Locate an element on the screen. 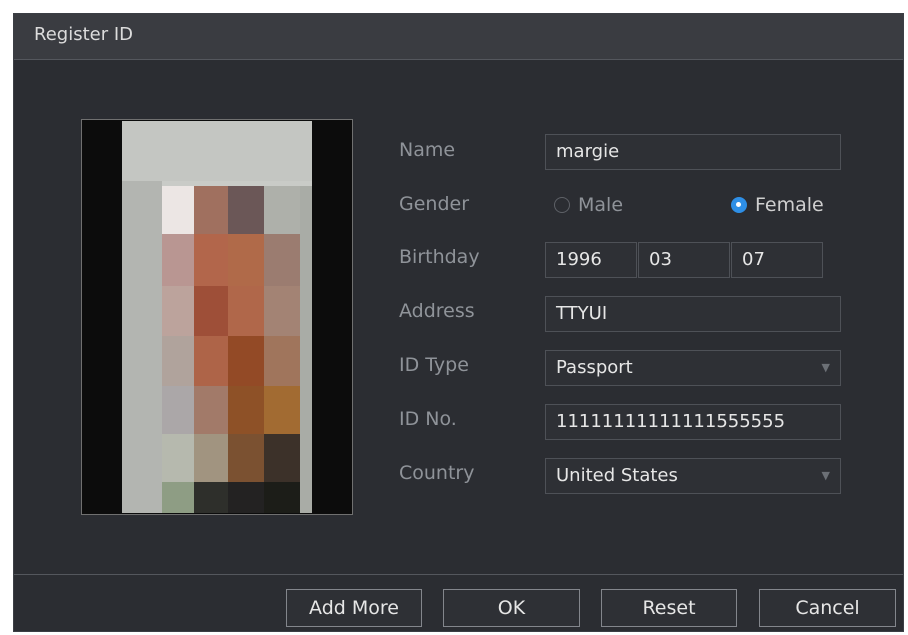 This screenshot has height=635, width=908. dialog-titlebar: Register ID is located at coordinates (458, 37).